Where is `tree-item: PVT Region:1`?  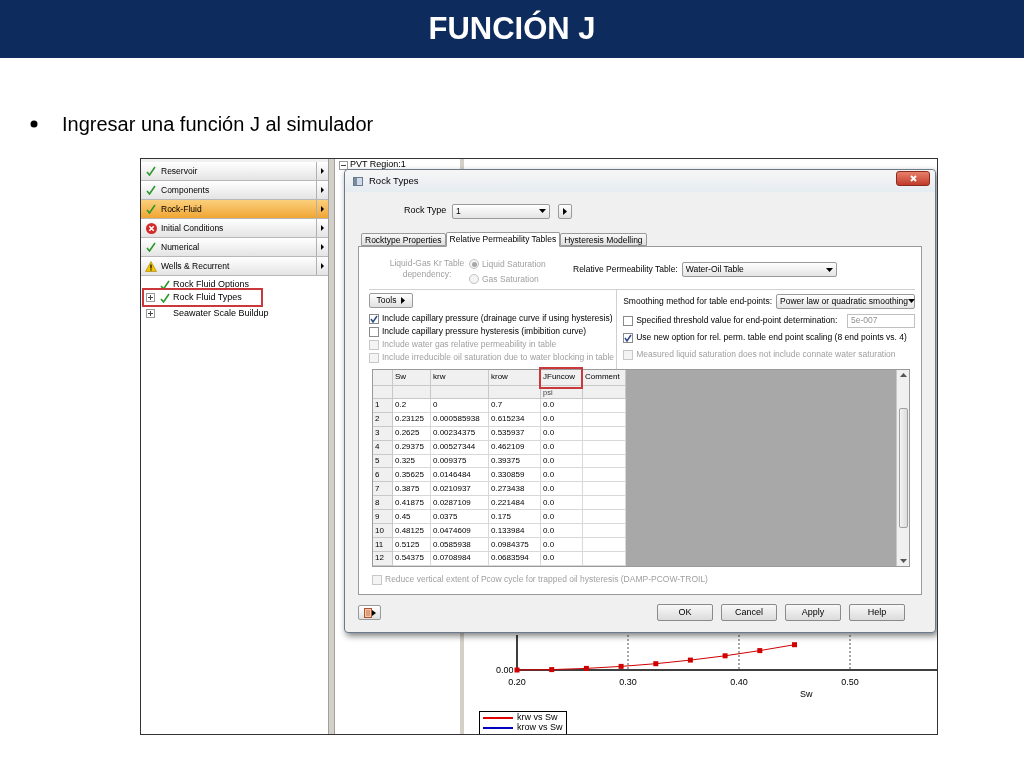
tree-item: PVT Region:1 is located at coordinates (378, 165).